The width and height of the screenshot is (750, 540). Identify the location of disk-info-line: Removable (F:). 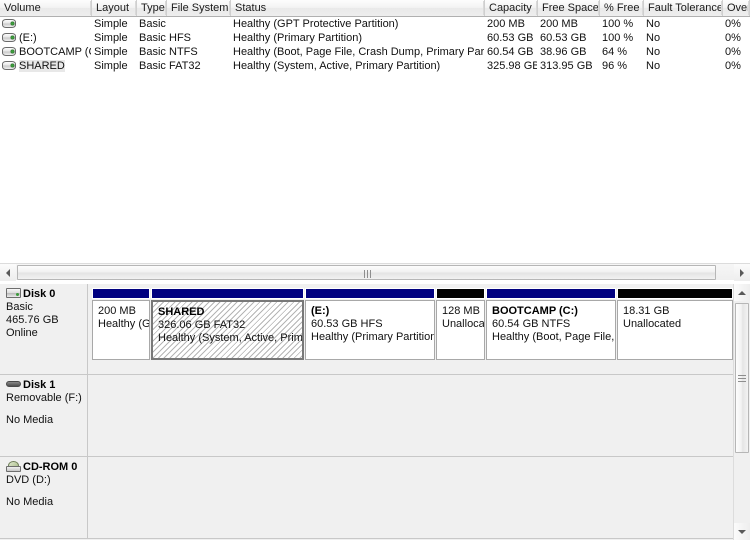
(44, 398).